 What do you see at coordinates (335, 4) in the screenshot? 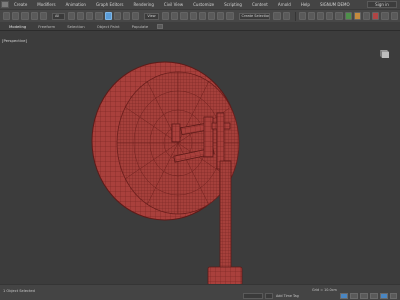
I see `menu-signum-demo: SIGNUM DEMO` at bounding box center [335, 4].